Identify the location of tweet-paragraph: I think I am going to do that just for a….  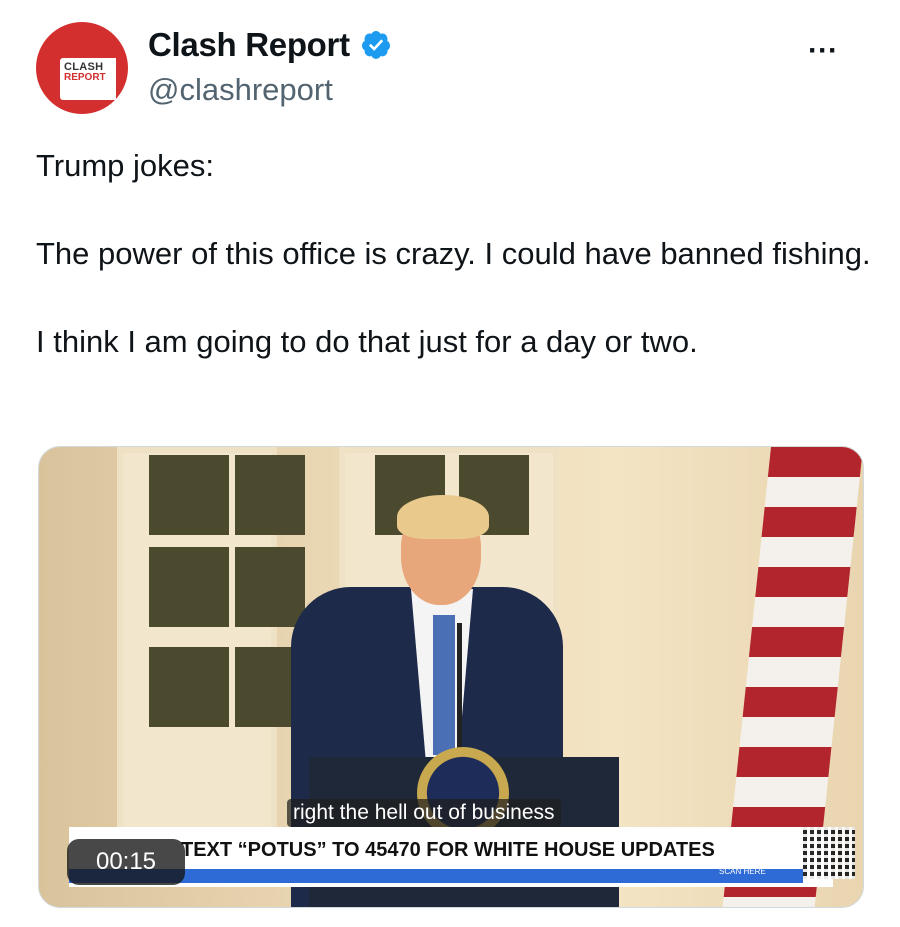
(367, 341).